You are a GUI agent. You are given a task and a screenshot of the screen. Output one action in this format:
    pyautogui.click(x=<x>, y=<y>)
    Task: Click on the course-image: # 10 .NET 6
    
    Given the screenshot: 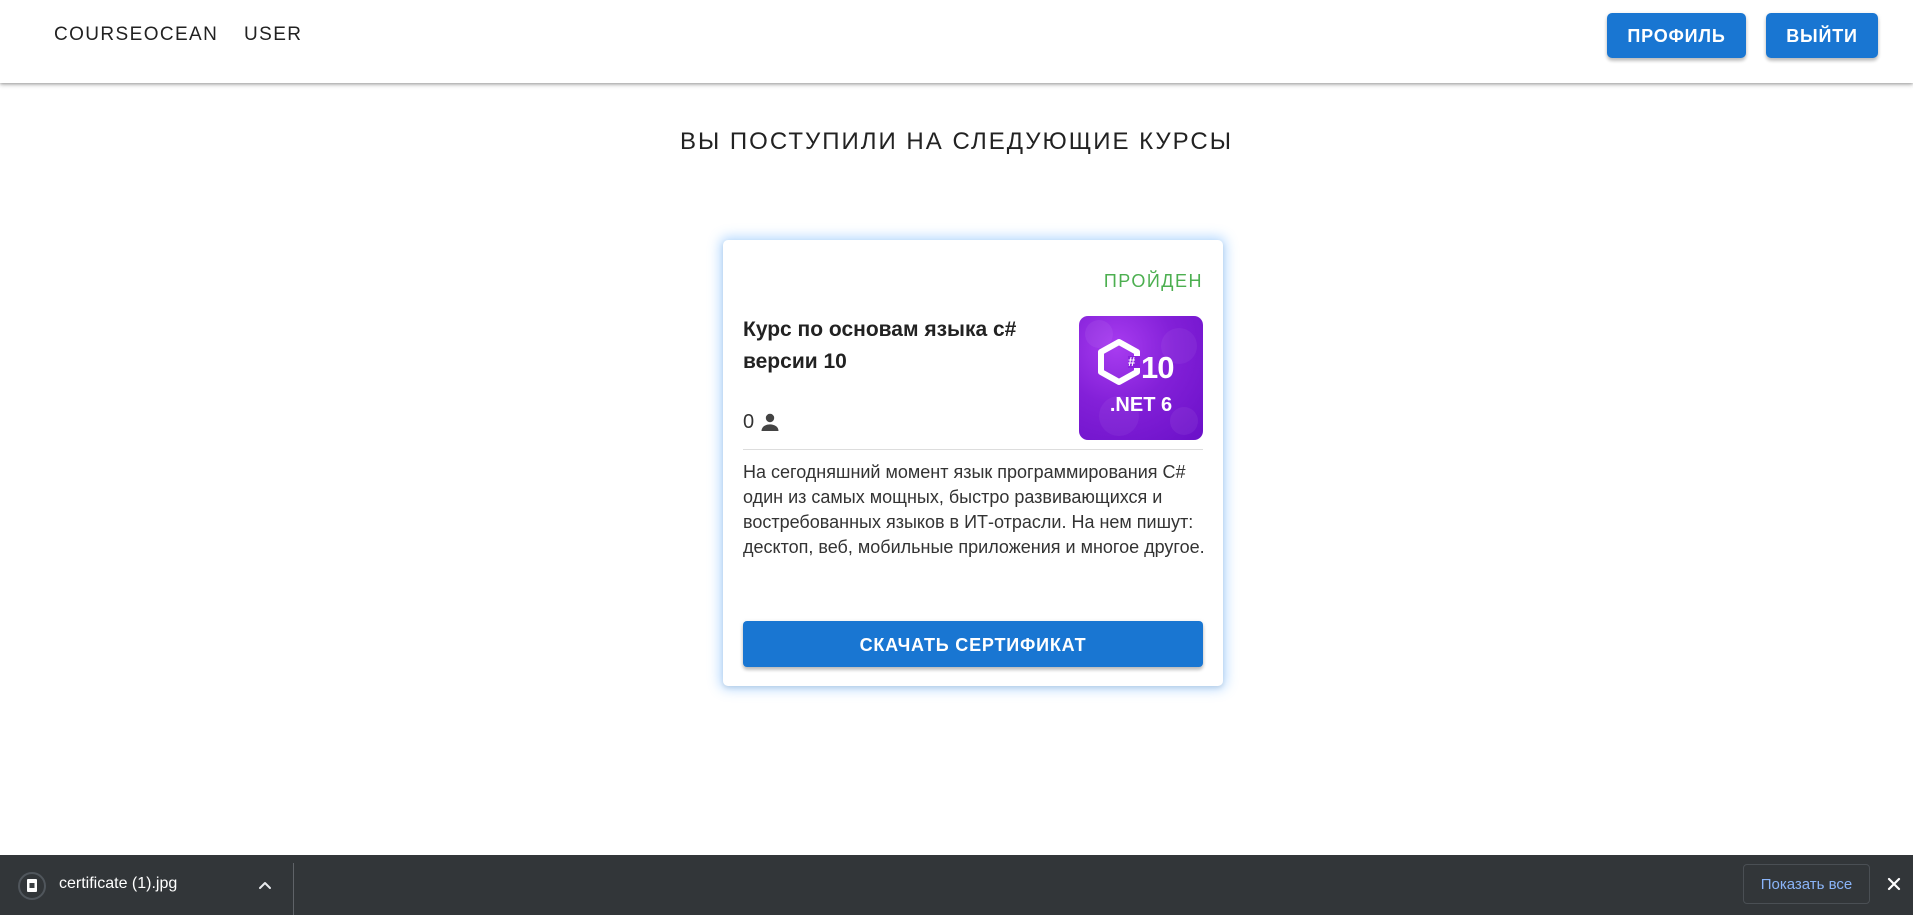 What is the action you would take?
    pyautogui.click(x=1141, y=378)
    